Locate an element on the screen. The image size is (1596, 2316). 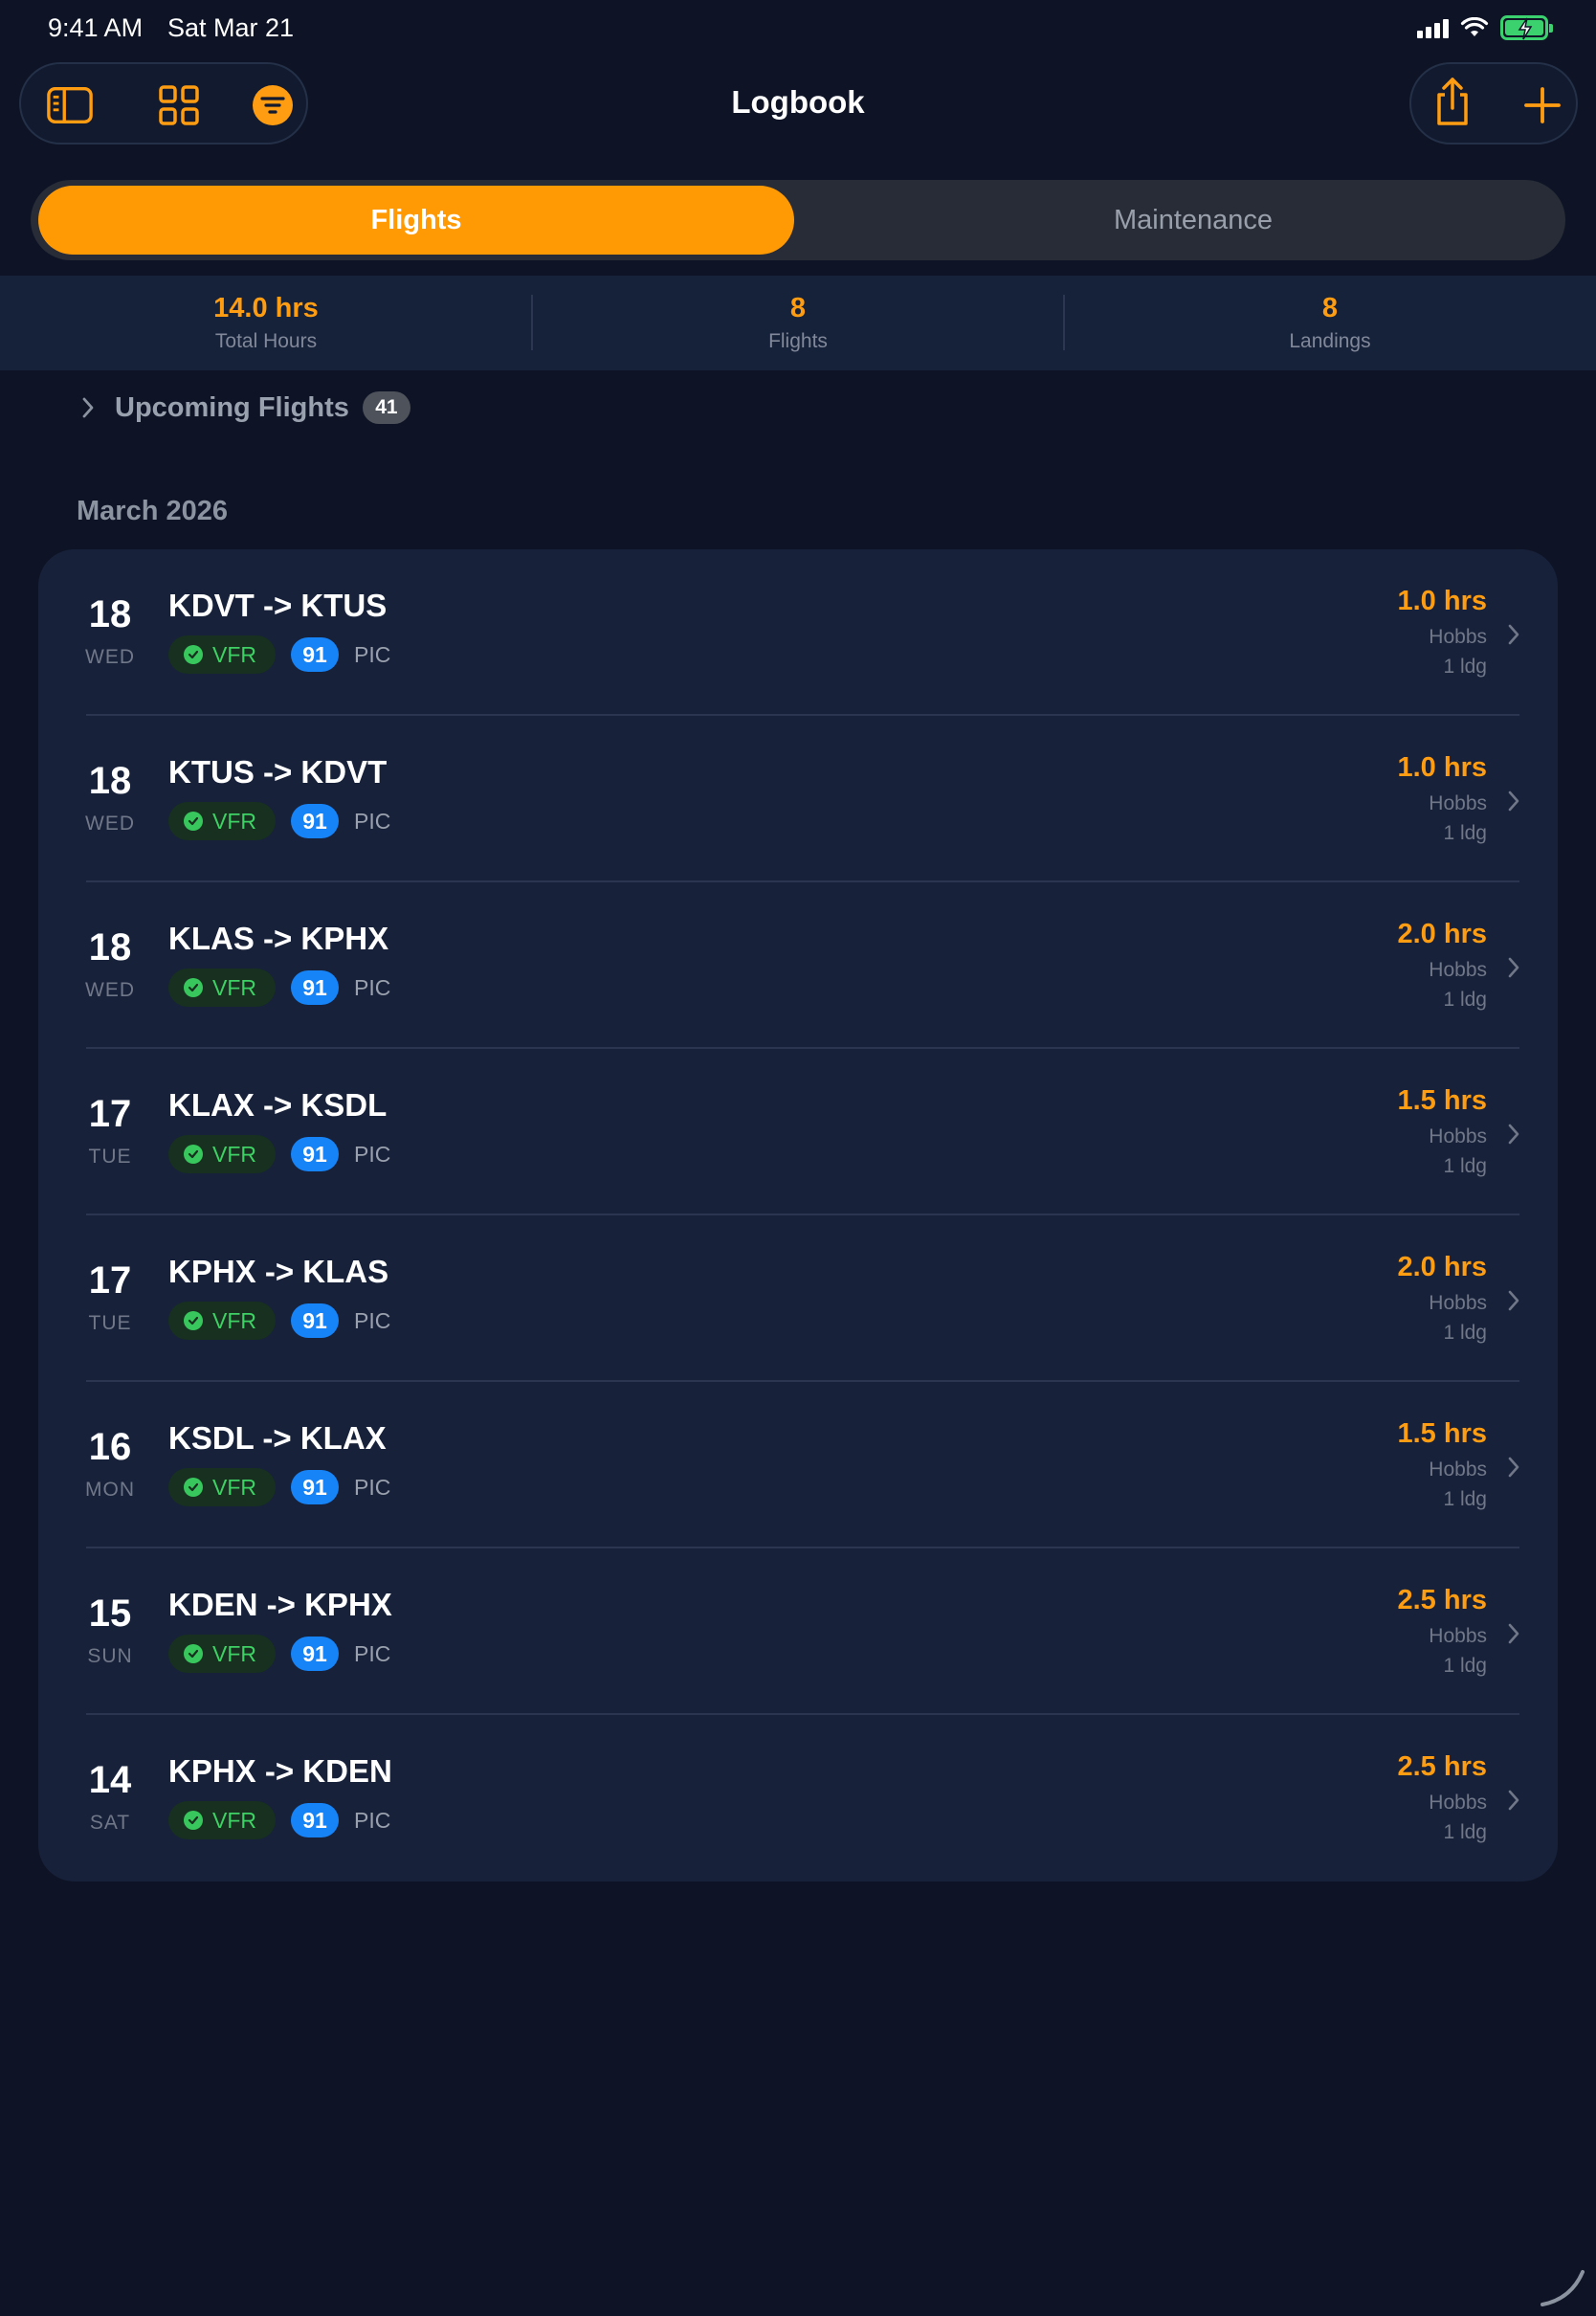
wifi-icon is located at coordinates (1475, 27).